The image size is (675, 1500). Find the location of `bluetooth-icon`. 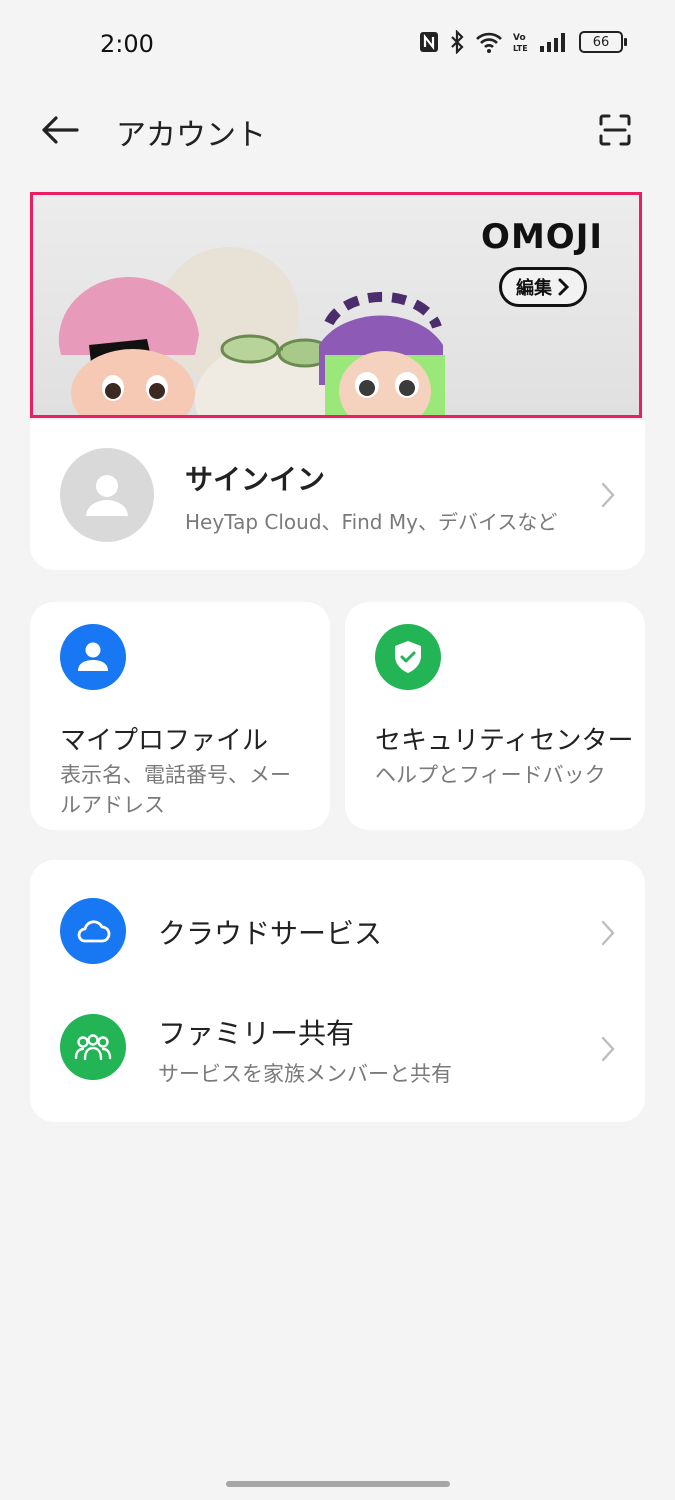

bluetooth-icon is located at coordinates (457, 42).